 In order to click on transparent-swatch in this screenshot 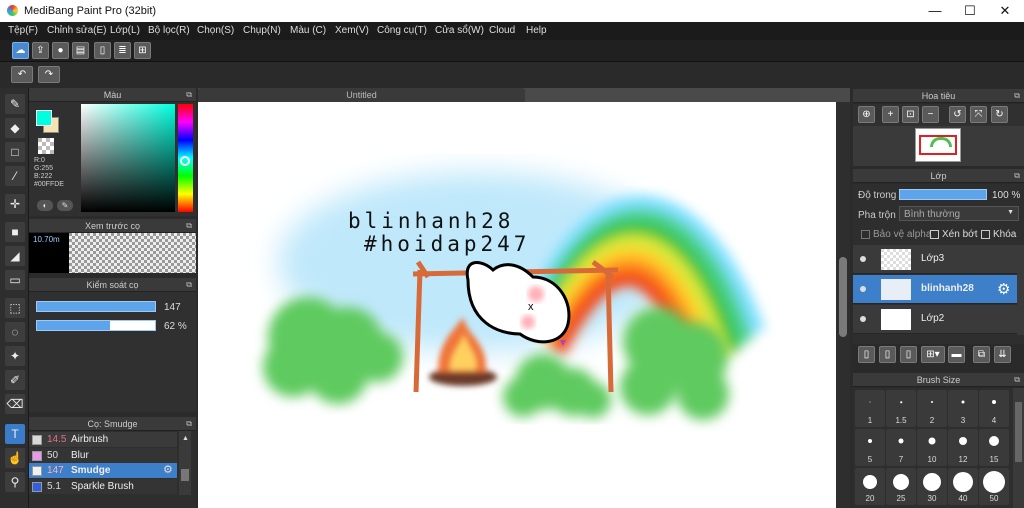, I will do `click(46, 146)`.